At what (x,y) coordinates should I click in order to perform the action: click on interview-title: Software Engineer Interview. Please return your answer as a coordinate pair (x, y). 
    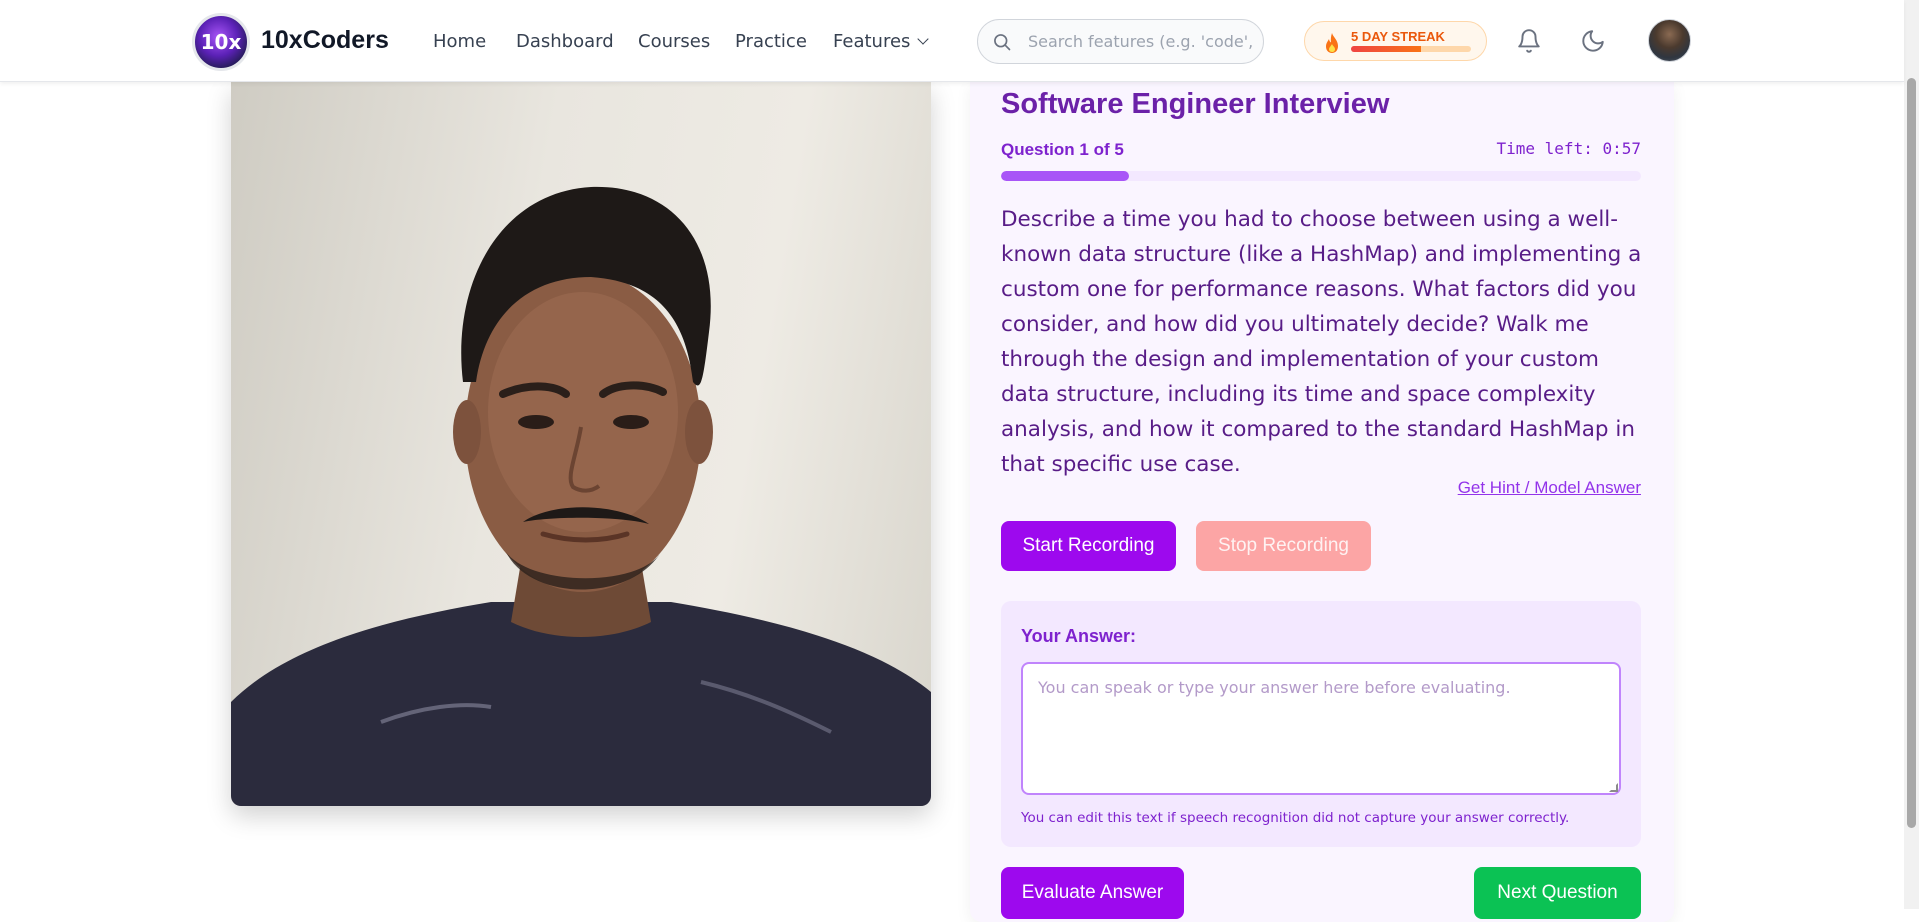
    Looking at the image, I should click on (1195, 104).